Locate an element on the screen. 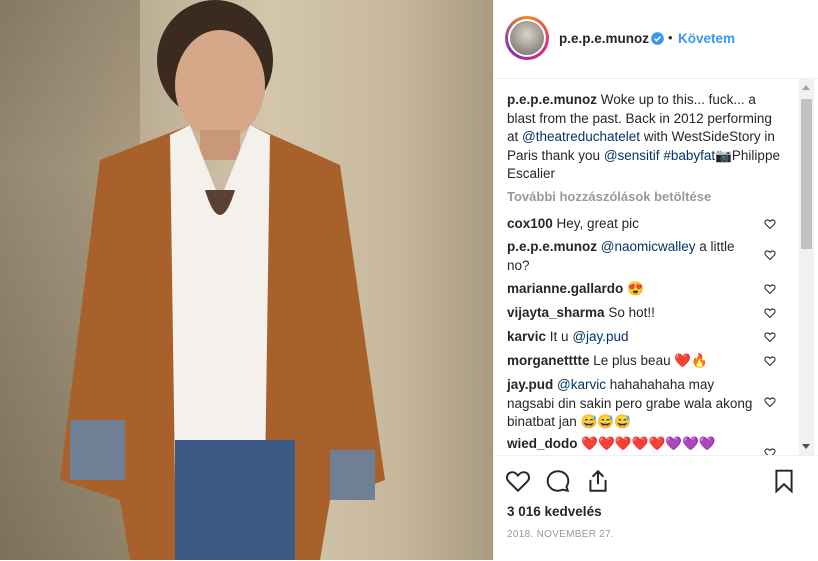 The height and width of the screenshot is (561, 818). post-date: 2018. NOVEMBER 27. is located at coordinates (560, 534).